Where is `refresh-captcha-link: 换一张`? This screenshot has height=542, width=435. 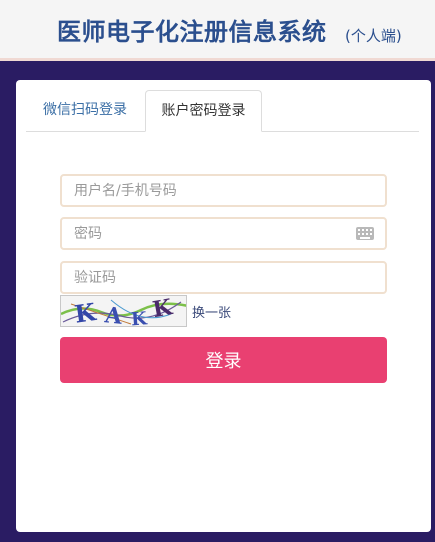 refresh-captcha-link: 换一张 is located at coordinates (211, 311).